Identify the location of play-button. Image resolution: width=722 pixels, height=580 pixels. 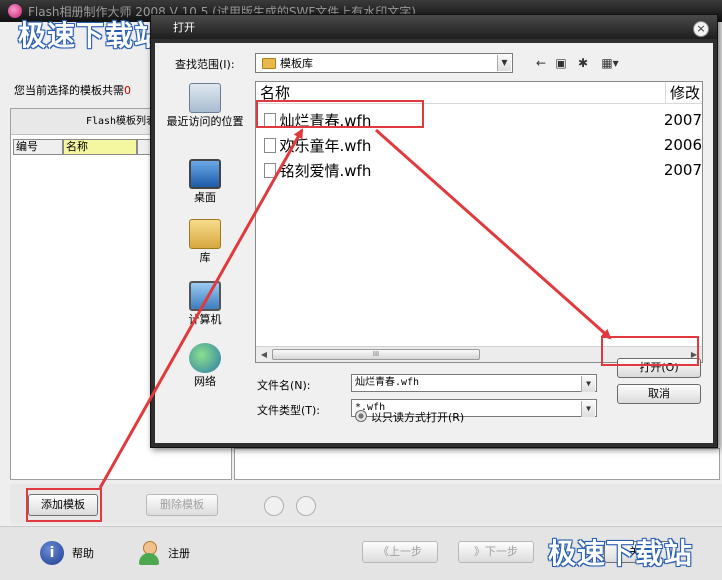
(274, 506).